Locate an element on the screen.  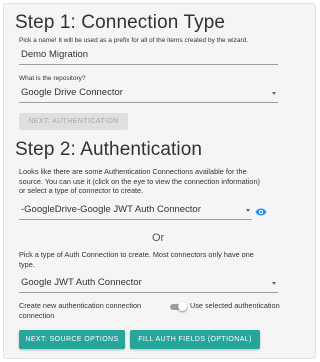
or-divider-label: Or is located at coordinates (158, 238).